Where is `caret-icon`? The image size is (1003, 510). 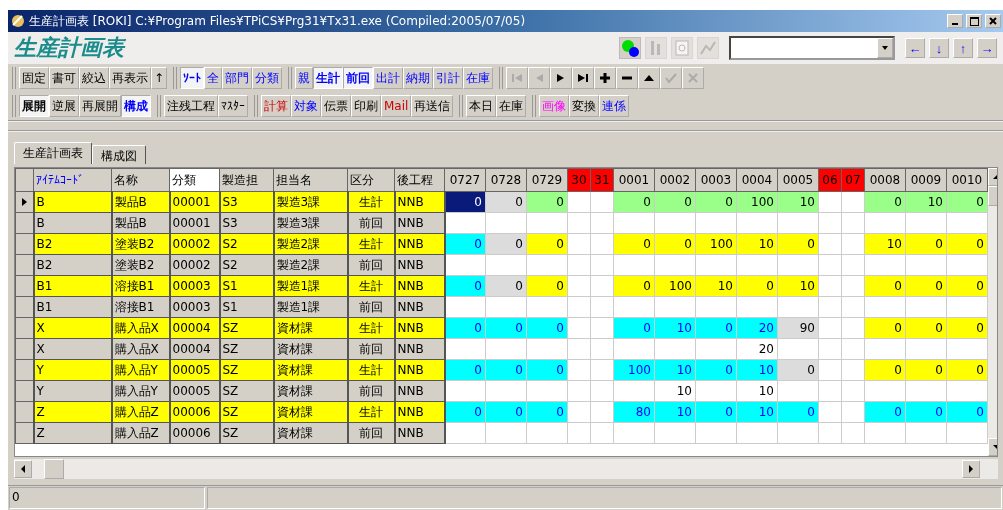
caret-icon is located at coordinates (885, 48).